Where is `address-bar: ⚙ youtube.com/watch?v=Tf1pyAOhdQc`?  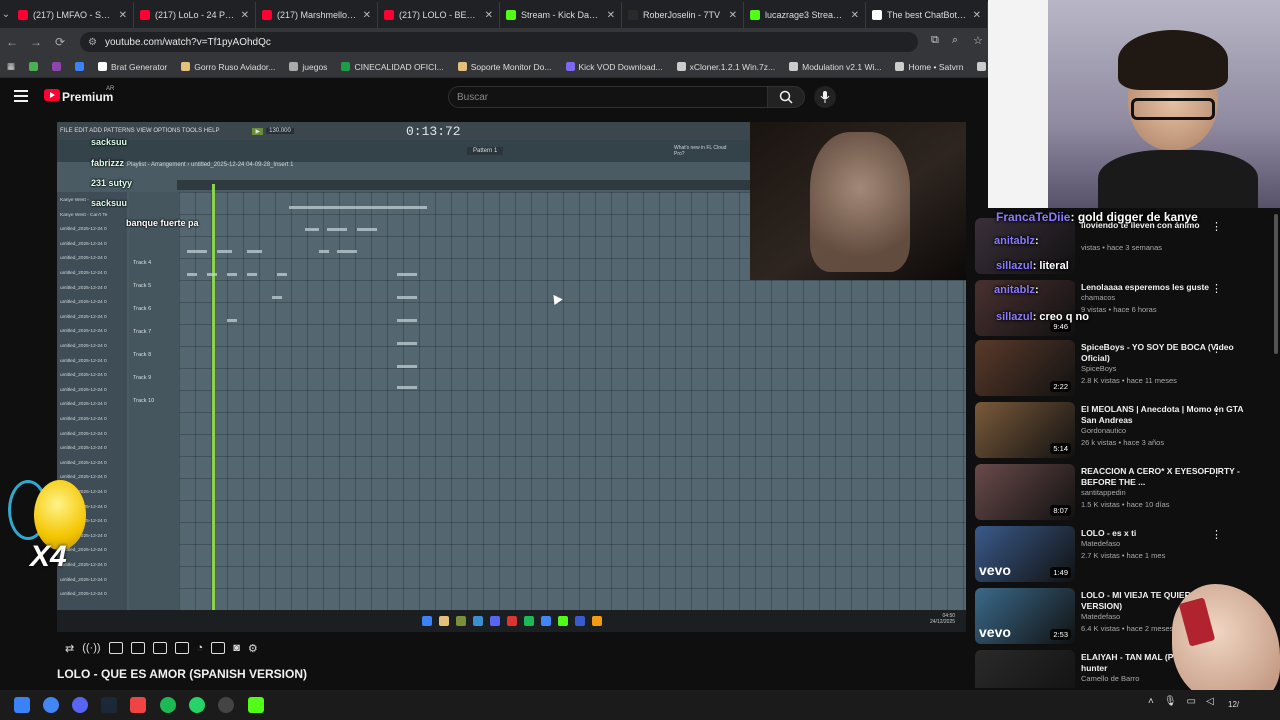
address-bar: ⚙ youtube.com/watch?v=Tf1pyAOhdQc is located at coordinates (499, 42).